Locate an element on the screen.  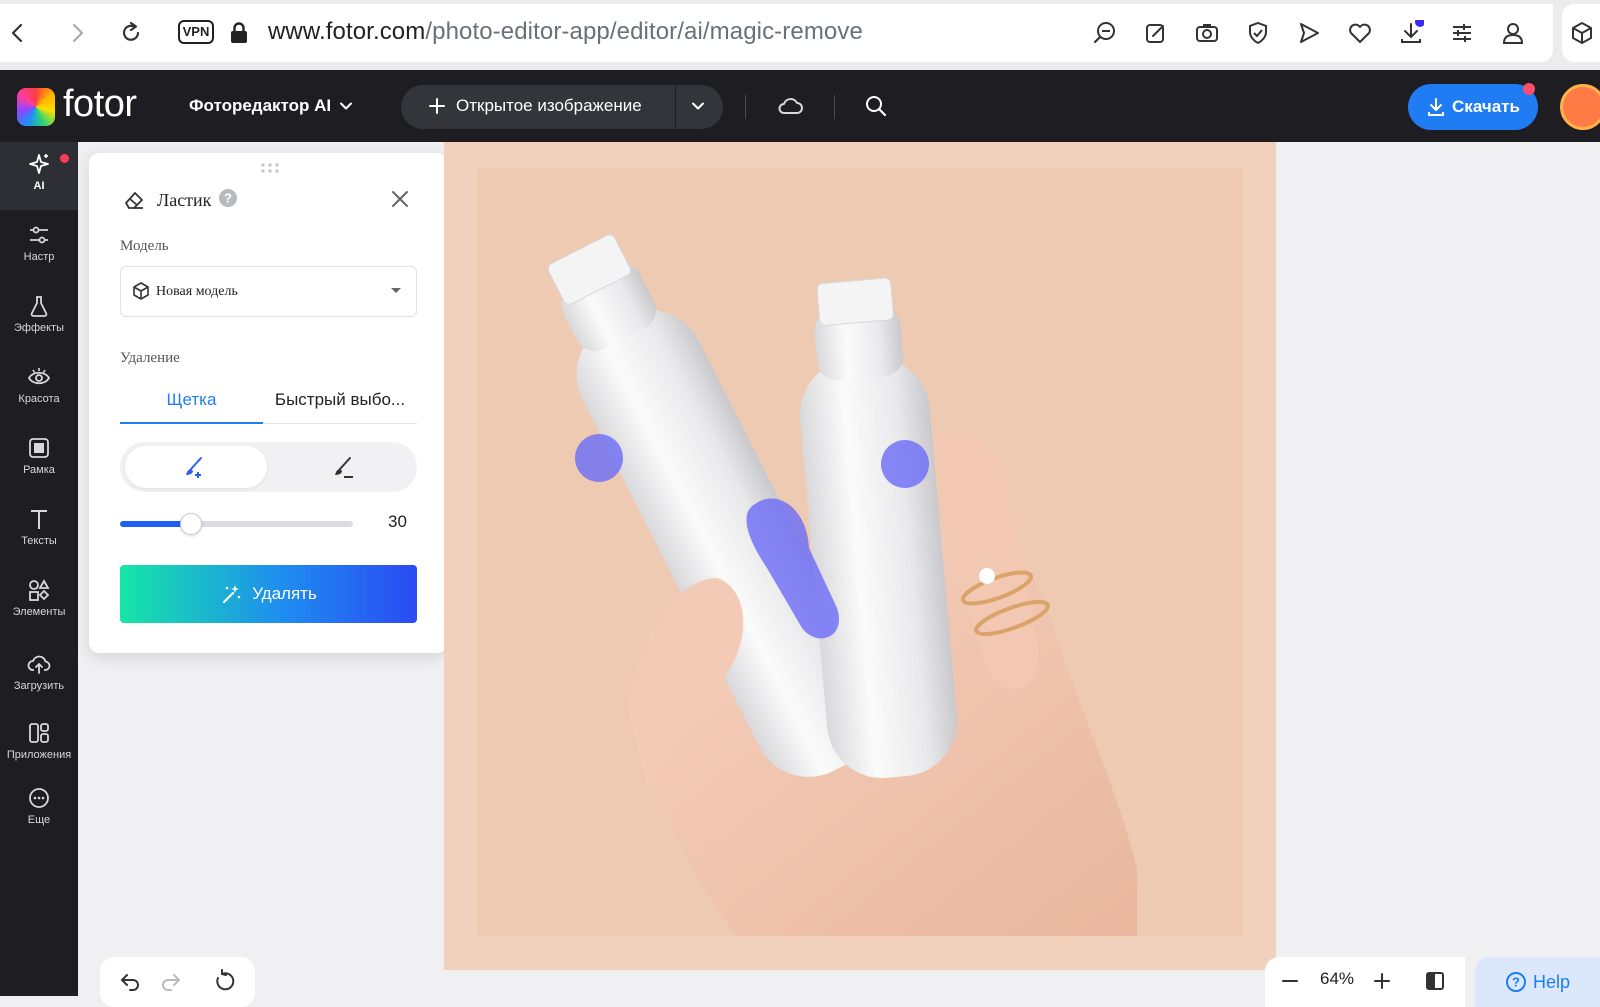
download-icon is located at coordinates (1436, 107).